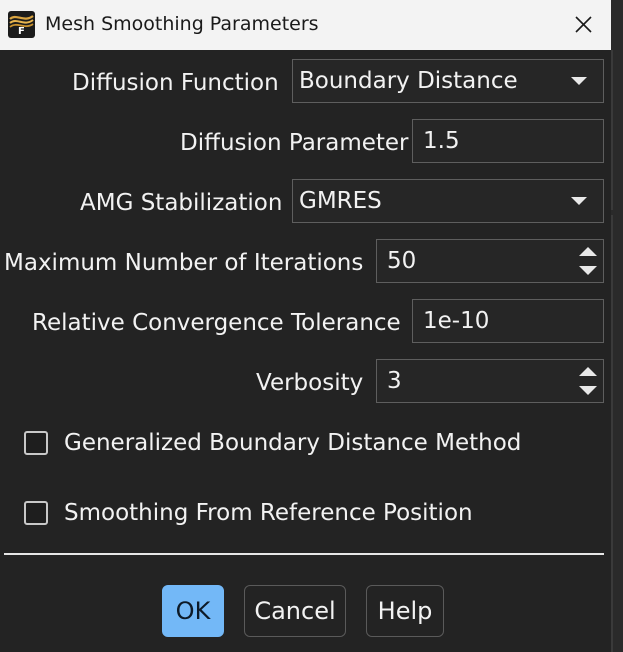 The width and height of the screenshot is (623, 652). Describe the element at coordinates (295, 611) in the screenshot. I see `cancel-button: Cancel` at that location.